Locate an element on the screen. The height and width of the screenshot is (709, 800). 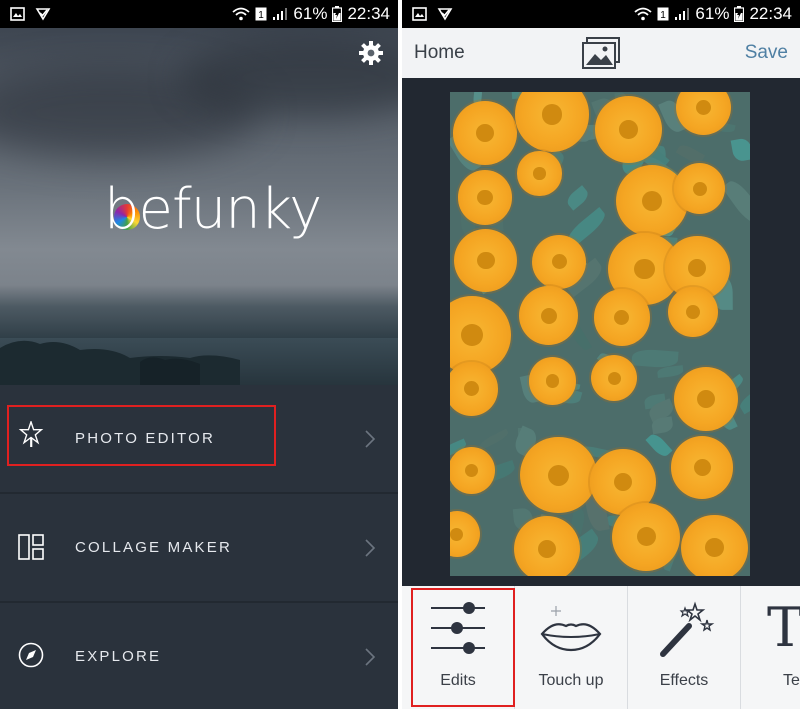
menu-explore: EXPLORE is located at coordinates (199, 656).